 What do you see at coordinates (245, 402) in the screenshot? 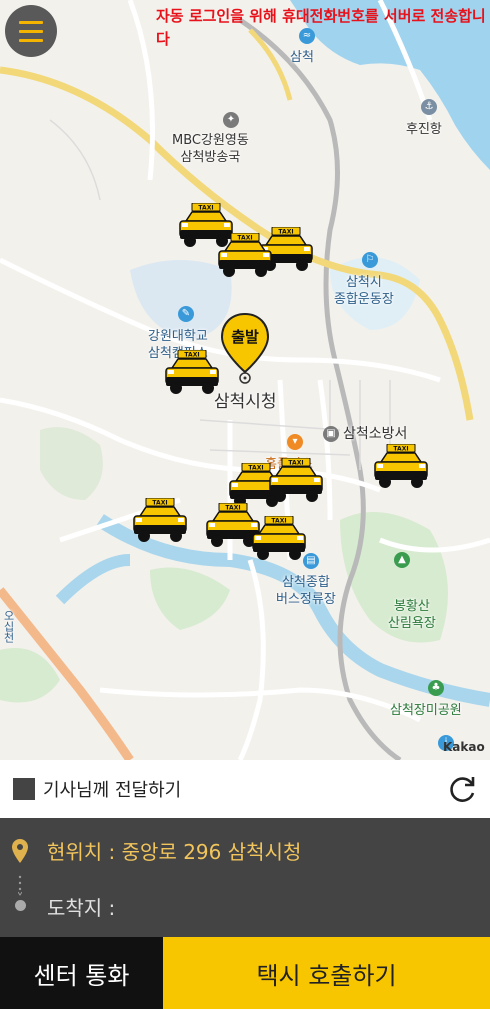
I see `place-cityhall: 삼척시청` at bounding box center [245, 402].